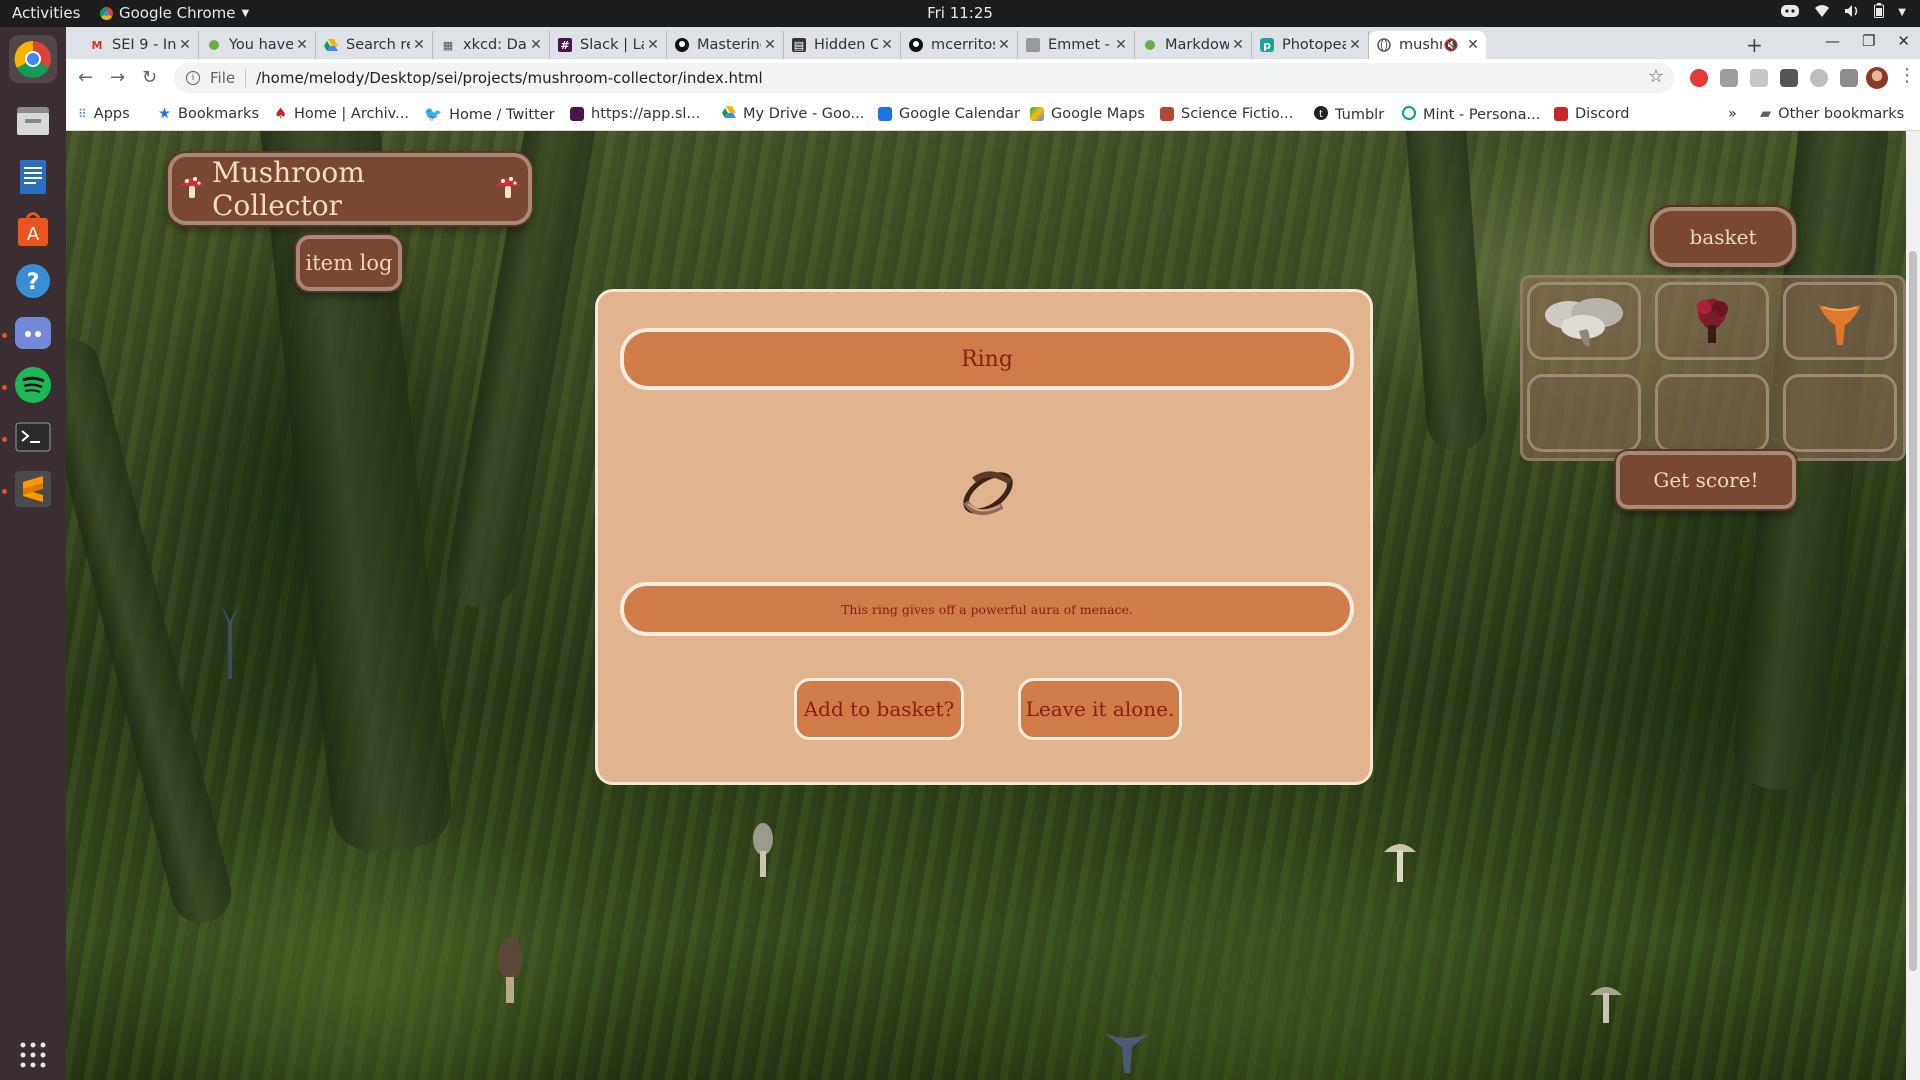 The width and height of the screenshot is (1920, 1080). I want to click on tumblr-icon: t, so click(1321, 115).